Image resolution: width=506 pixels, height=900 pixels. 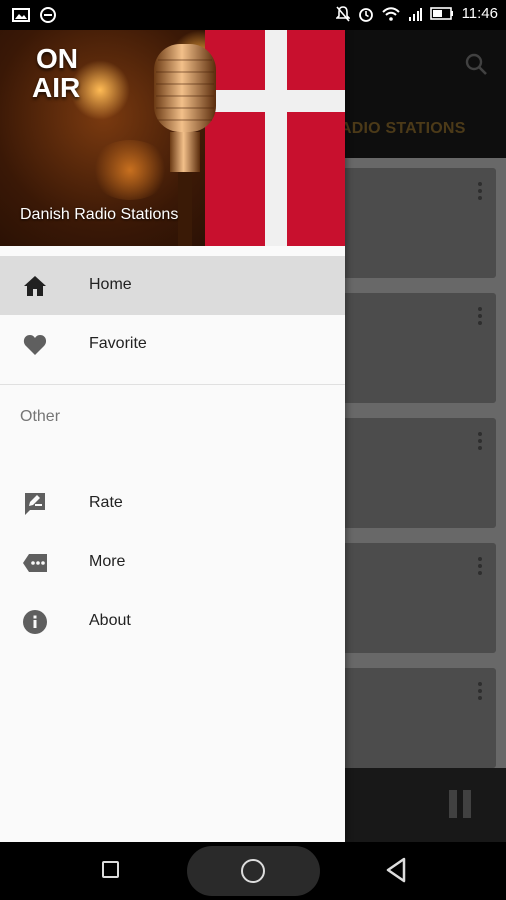 What do you see at coordinates (479, 13) in the screenshot?
I see `status-time: 11:46` at bounding box center [479, 13].